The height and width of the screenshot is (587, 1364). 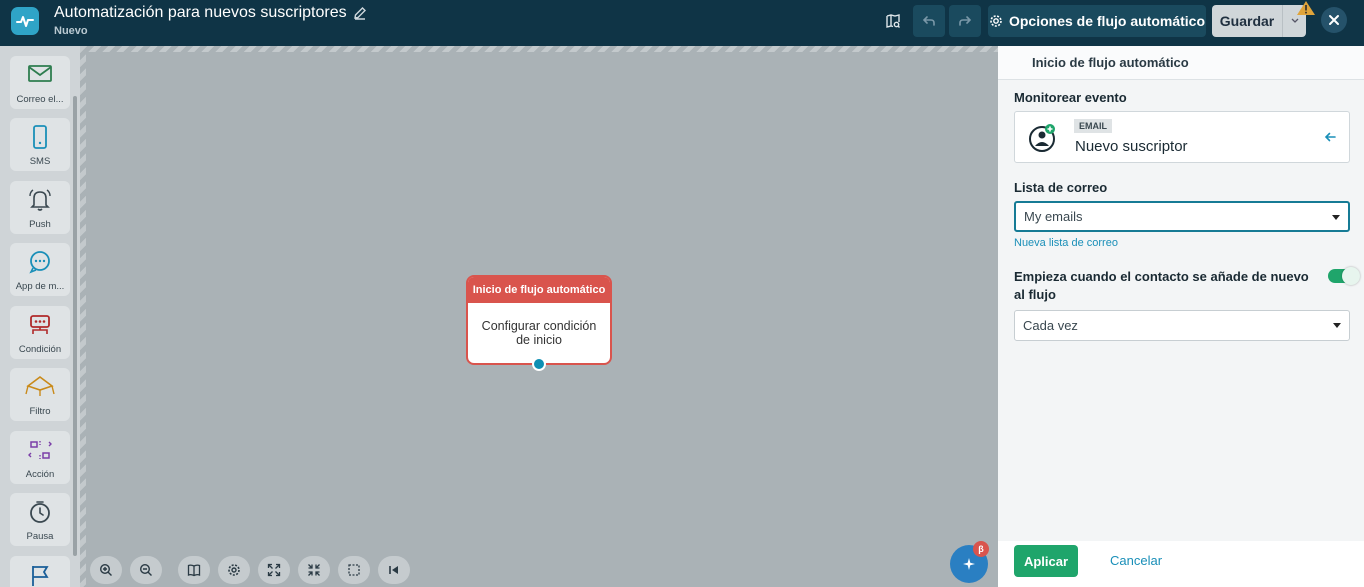 I want to click on flag-icon, so click(x=40, y=576).